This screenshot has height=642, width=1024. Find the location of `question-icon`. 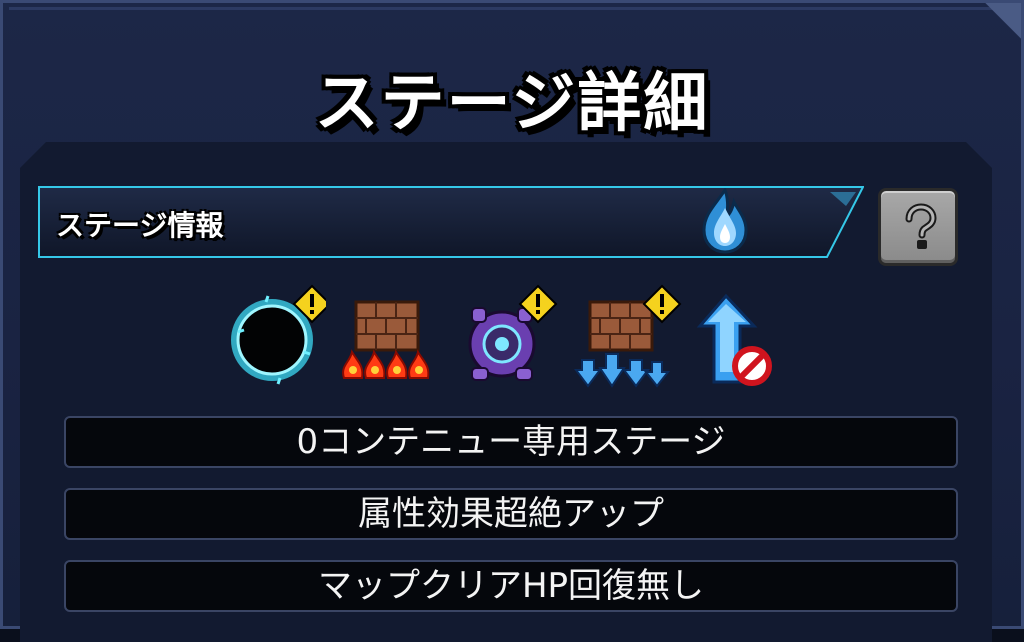

question-icon is located at coordinates (921, 226).